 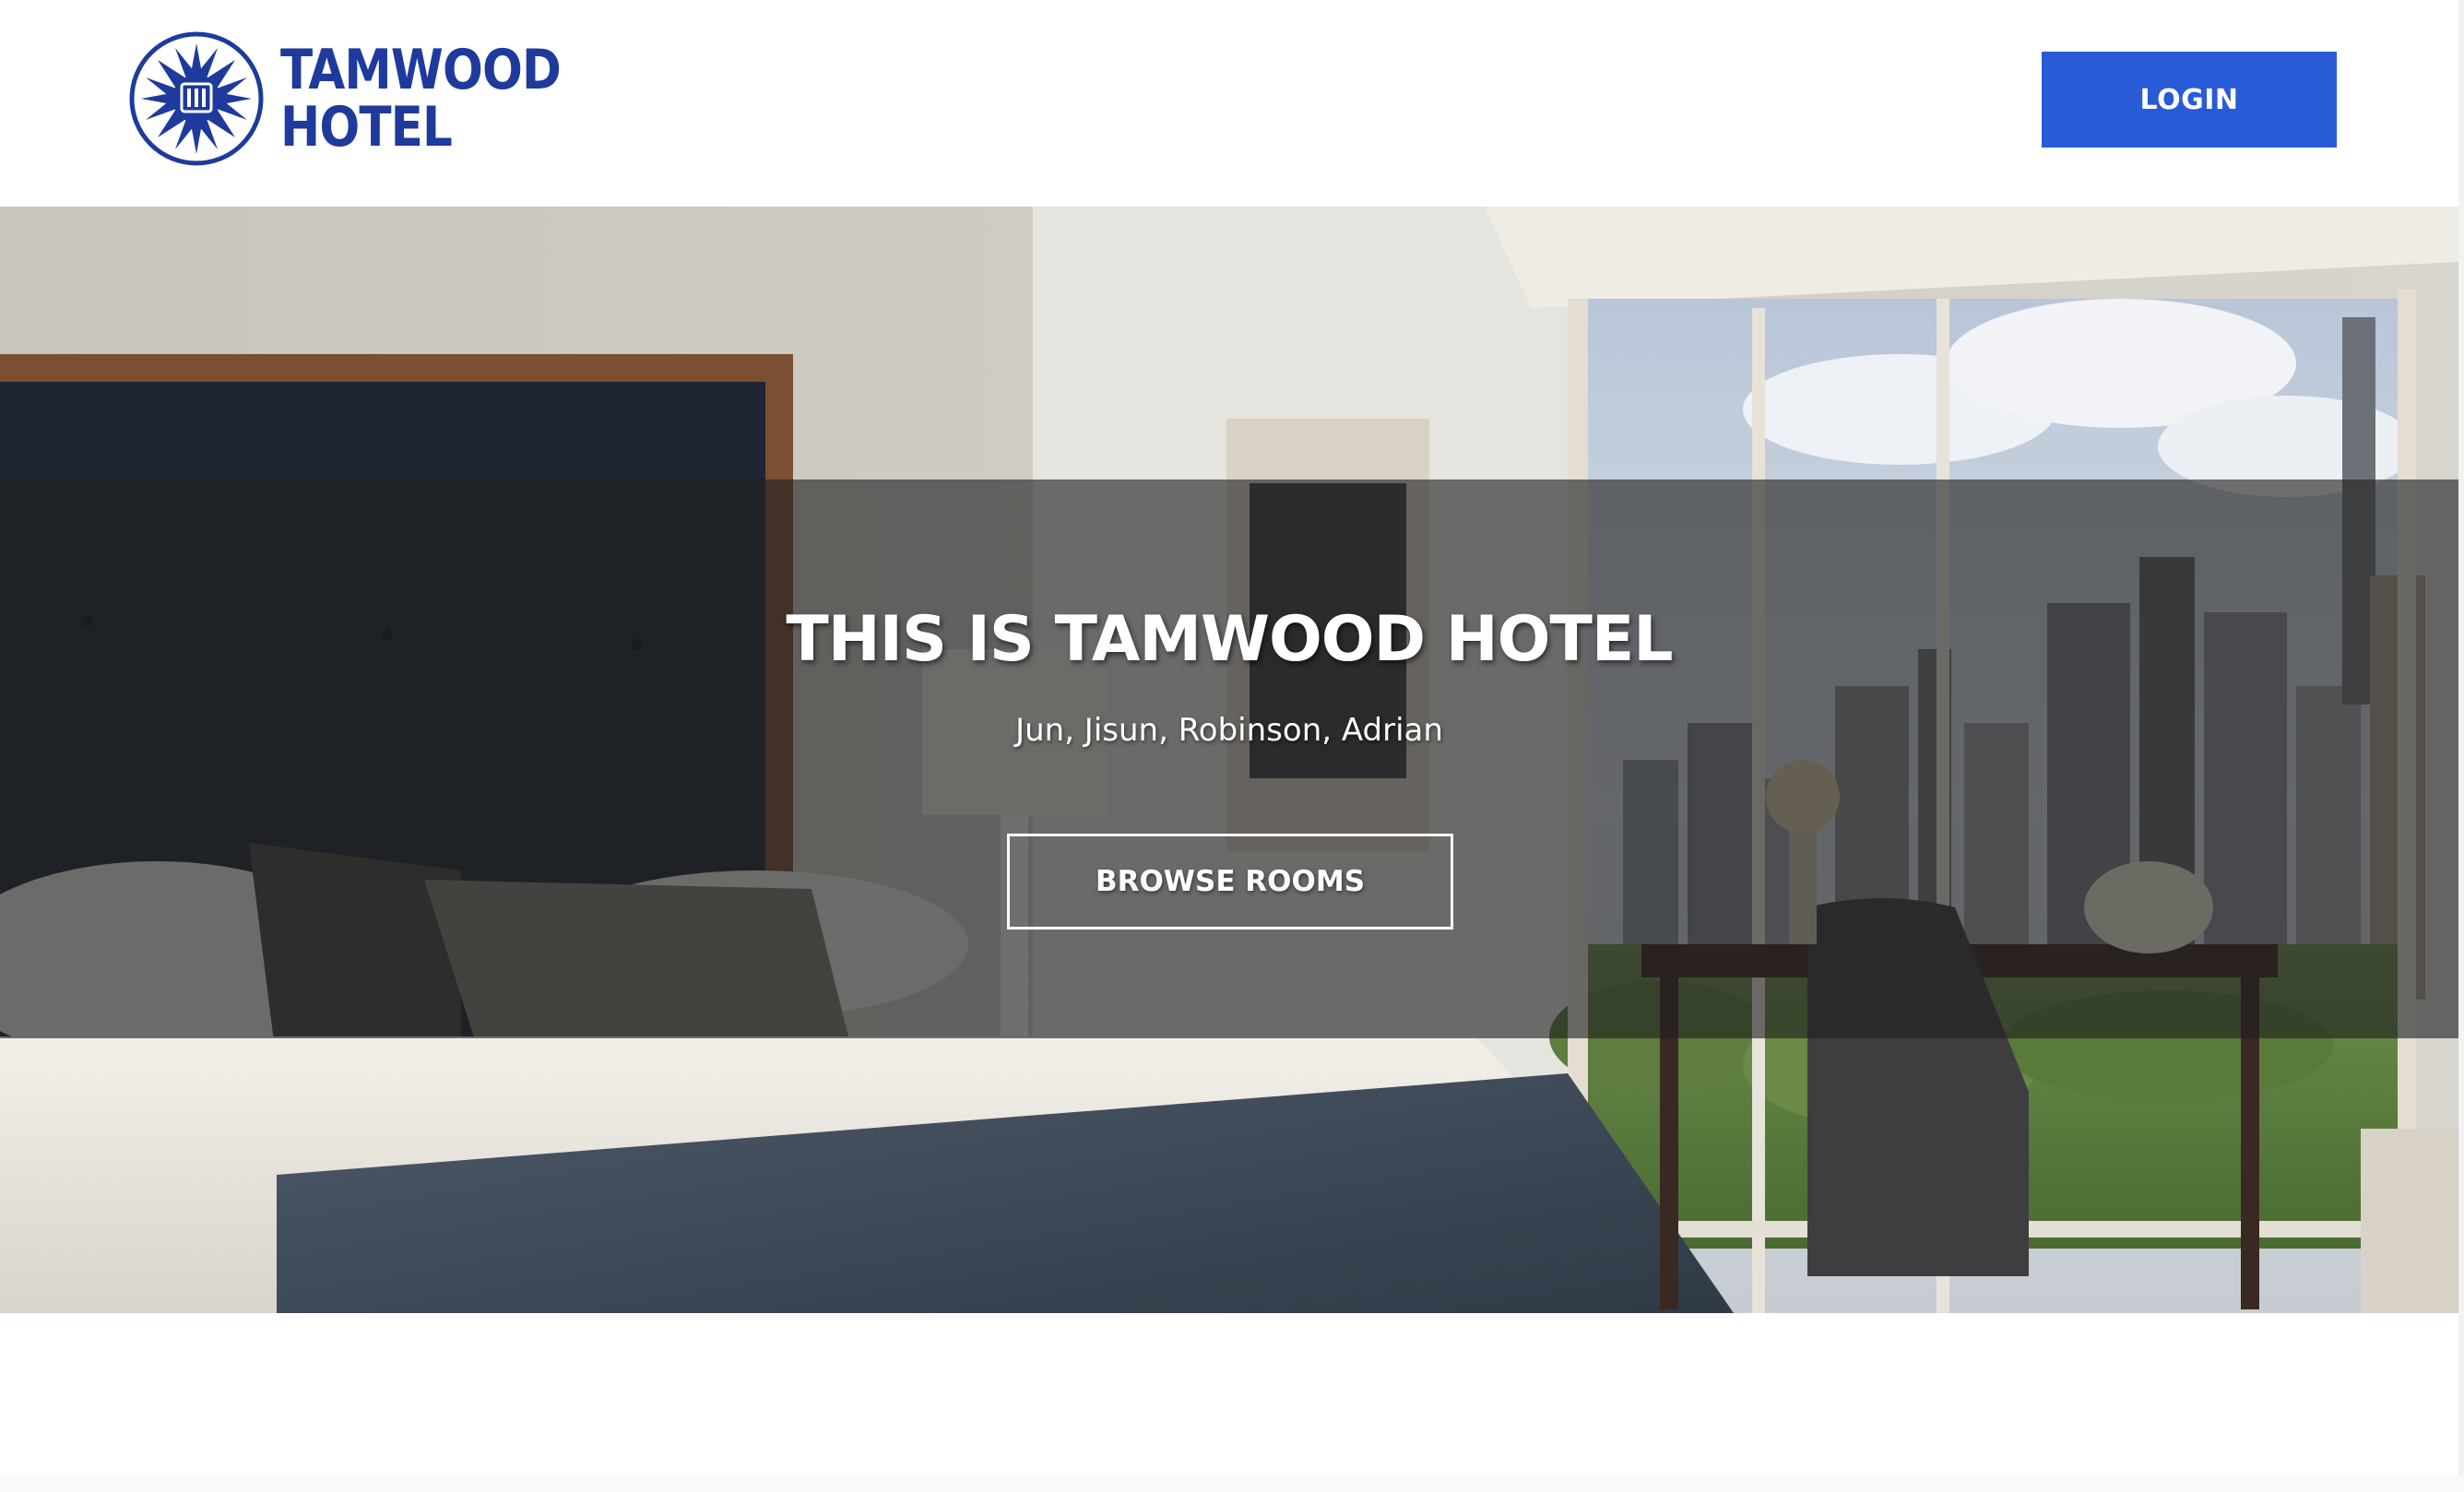 What do you see at coordinates (1232, 1483) in the screenshot?
I see `page-bottom` at bounding box center [1232, 1483].